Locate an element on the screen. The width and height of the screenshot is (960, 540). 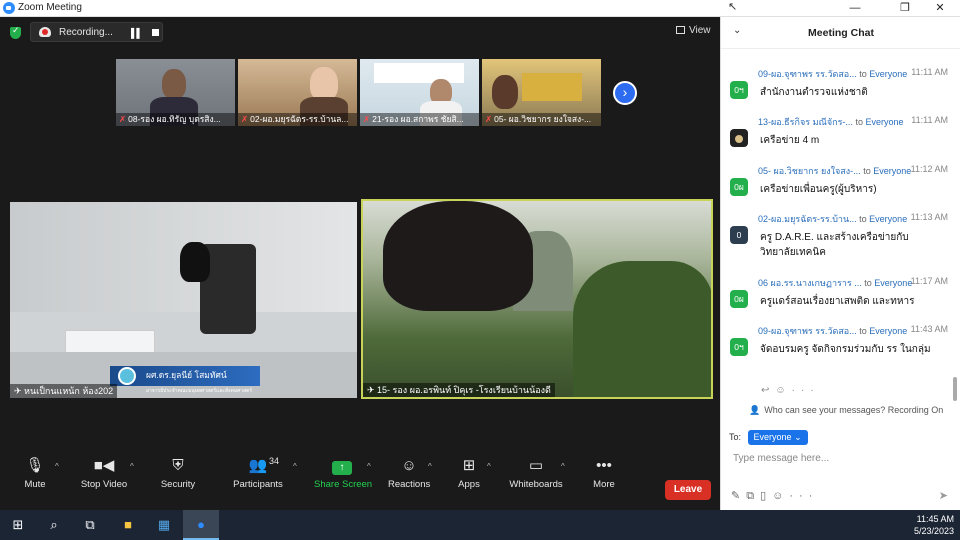
reactions-label: Reactions is located at coordinates (409, 484).